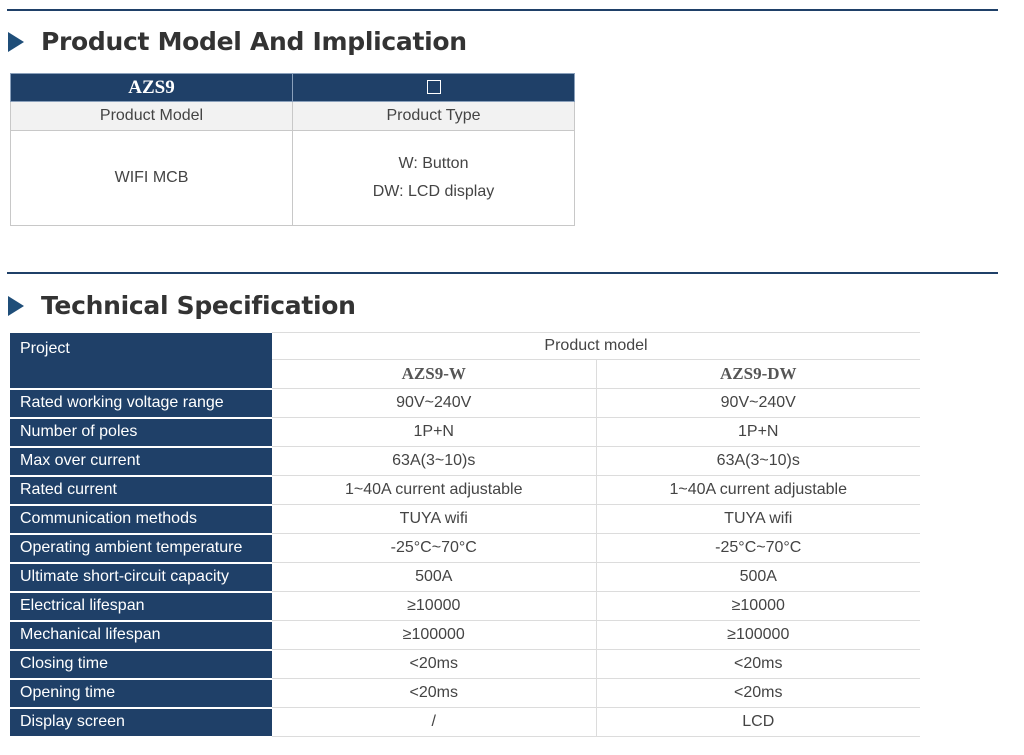 The image size is (1024, 755). I want to click on model-type-cell, so click(433, 87).